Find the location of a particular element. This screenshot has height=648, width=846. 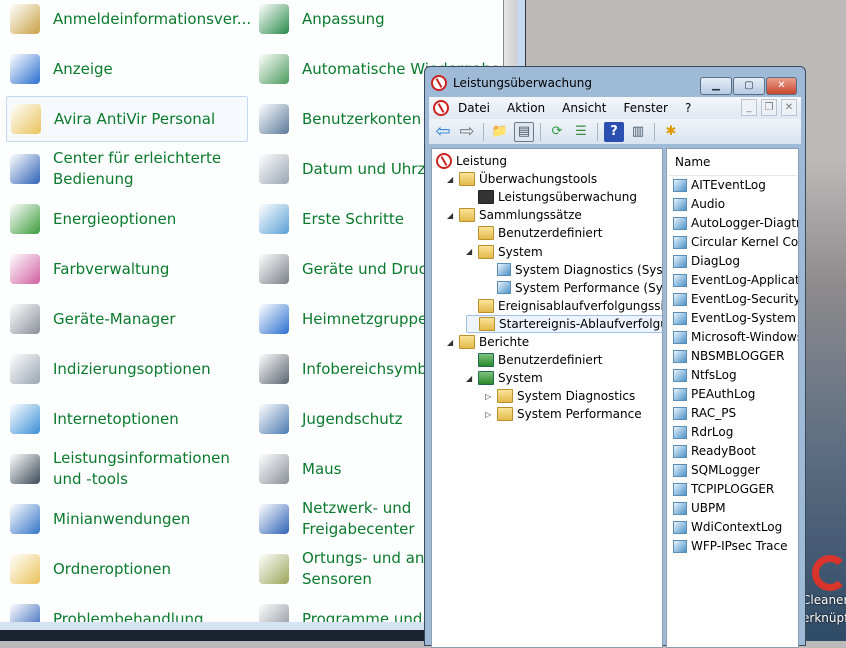

show-action-pane-icon: ▥ is located at coordinates (638, 131).